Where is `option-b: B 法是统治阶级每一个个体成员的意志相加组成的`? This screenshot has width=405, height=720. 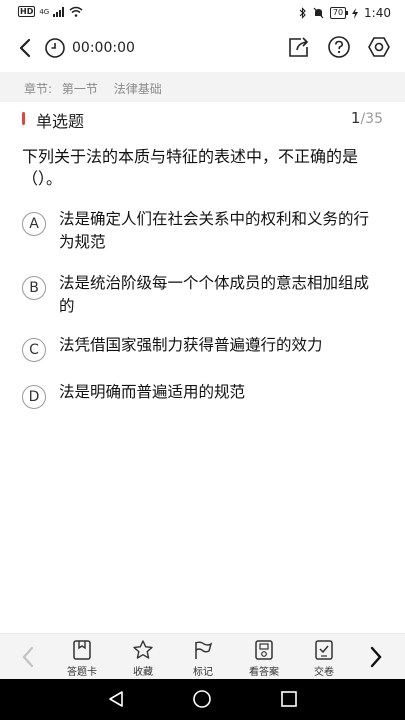
option-b: B 法是统治阶级每一个个体成员的意志相加组成的 is located at coordinates (207, 295).